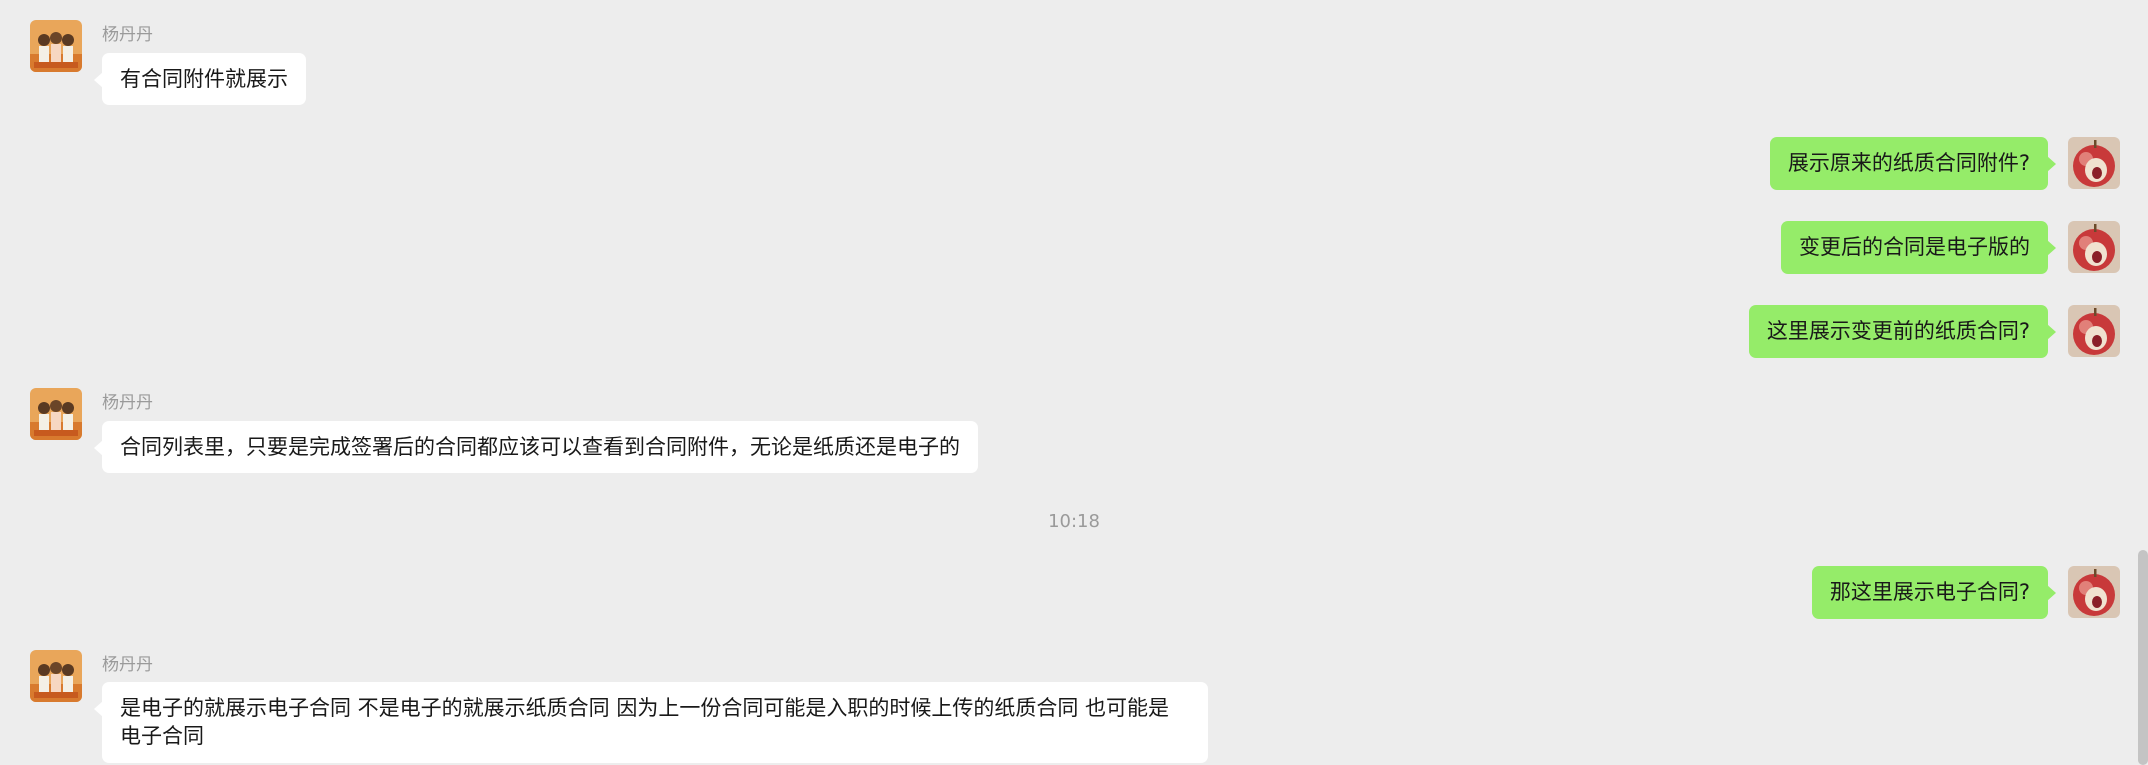  Describe the element at coordinates (1902, 331) in the screenshot. I see `outgoing-message-bubble: 这里展示变更前的纸质合同?` at that location.